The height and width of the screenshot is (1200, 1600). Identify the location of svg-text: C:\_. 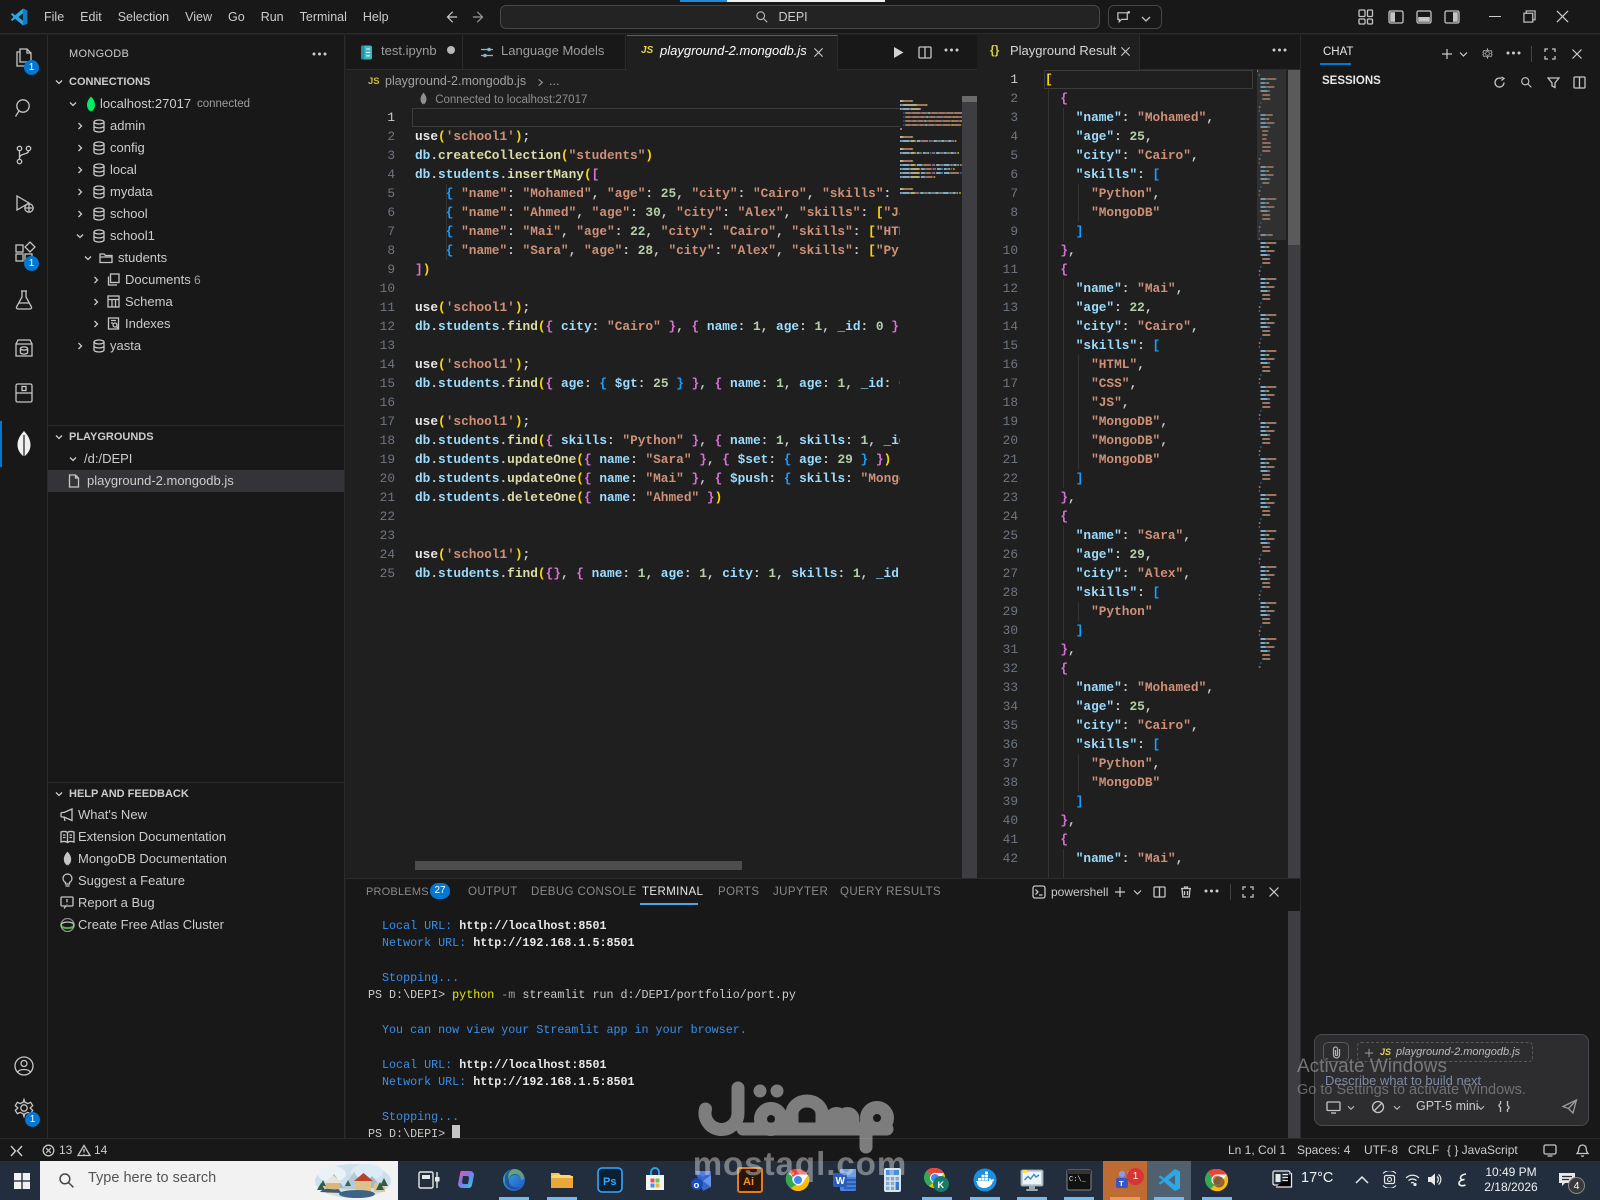
(1078, 1180).